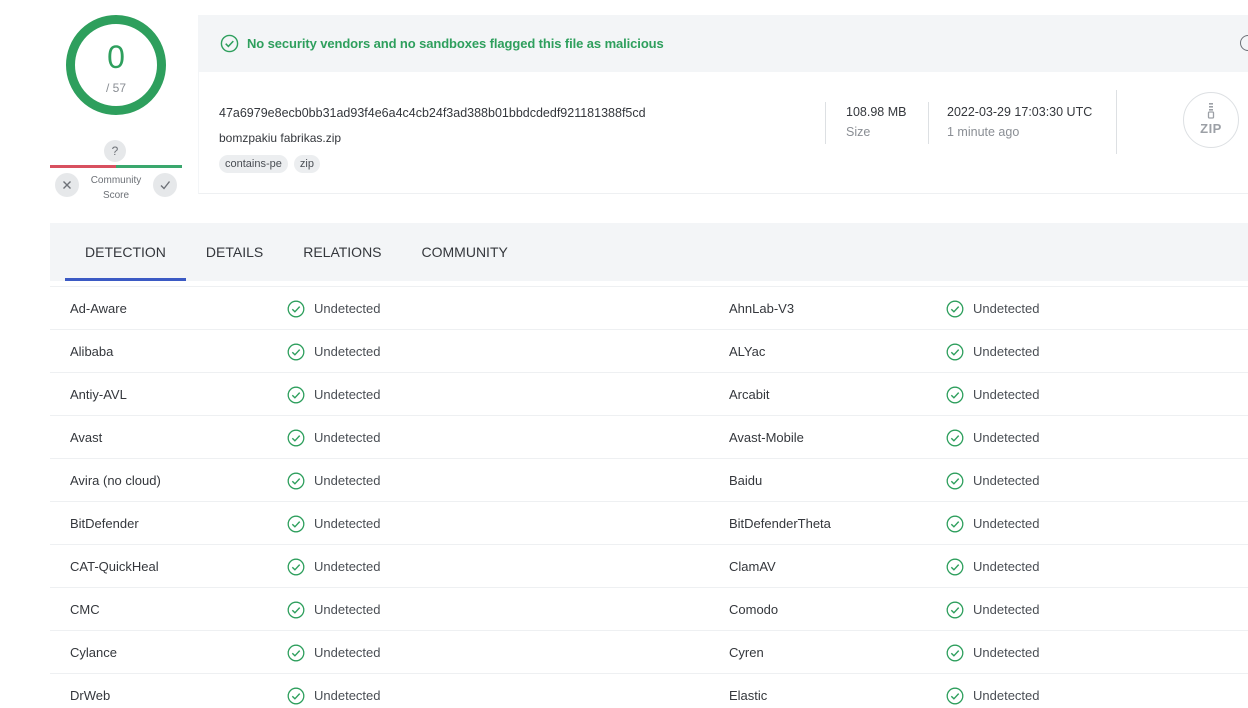 Image resolution: width=1248 pixels, height=708 pixels. Describe the element at coordinates (1244, 43) in the screenshot. I see `banner-action-icon` at that location.